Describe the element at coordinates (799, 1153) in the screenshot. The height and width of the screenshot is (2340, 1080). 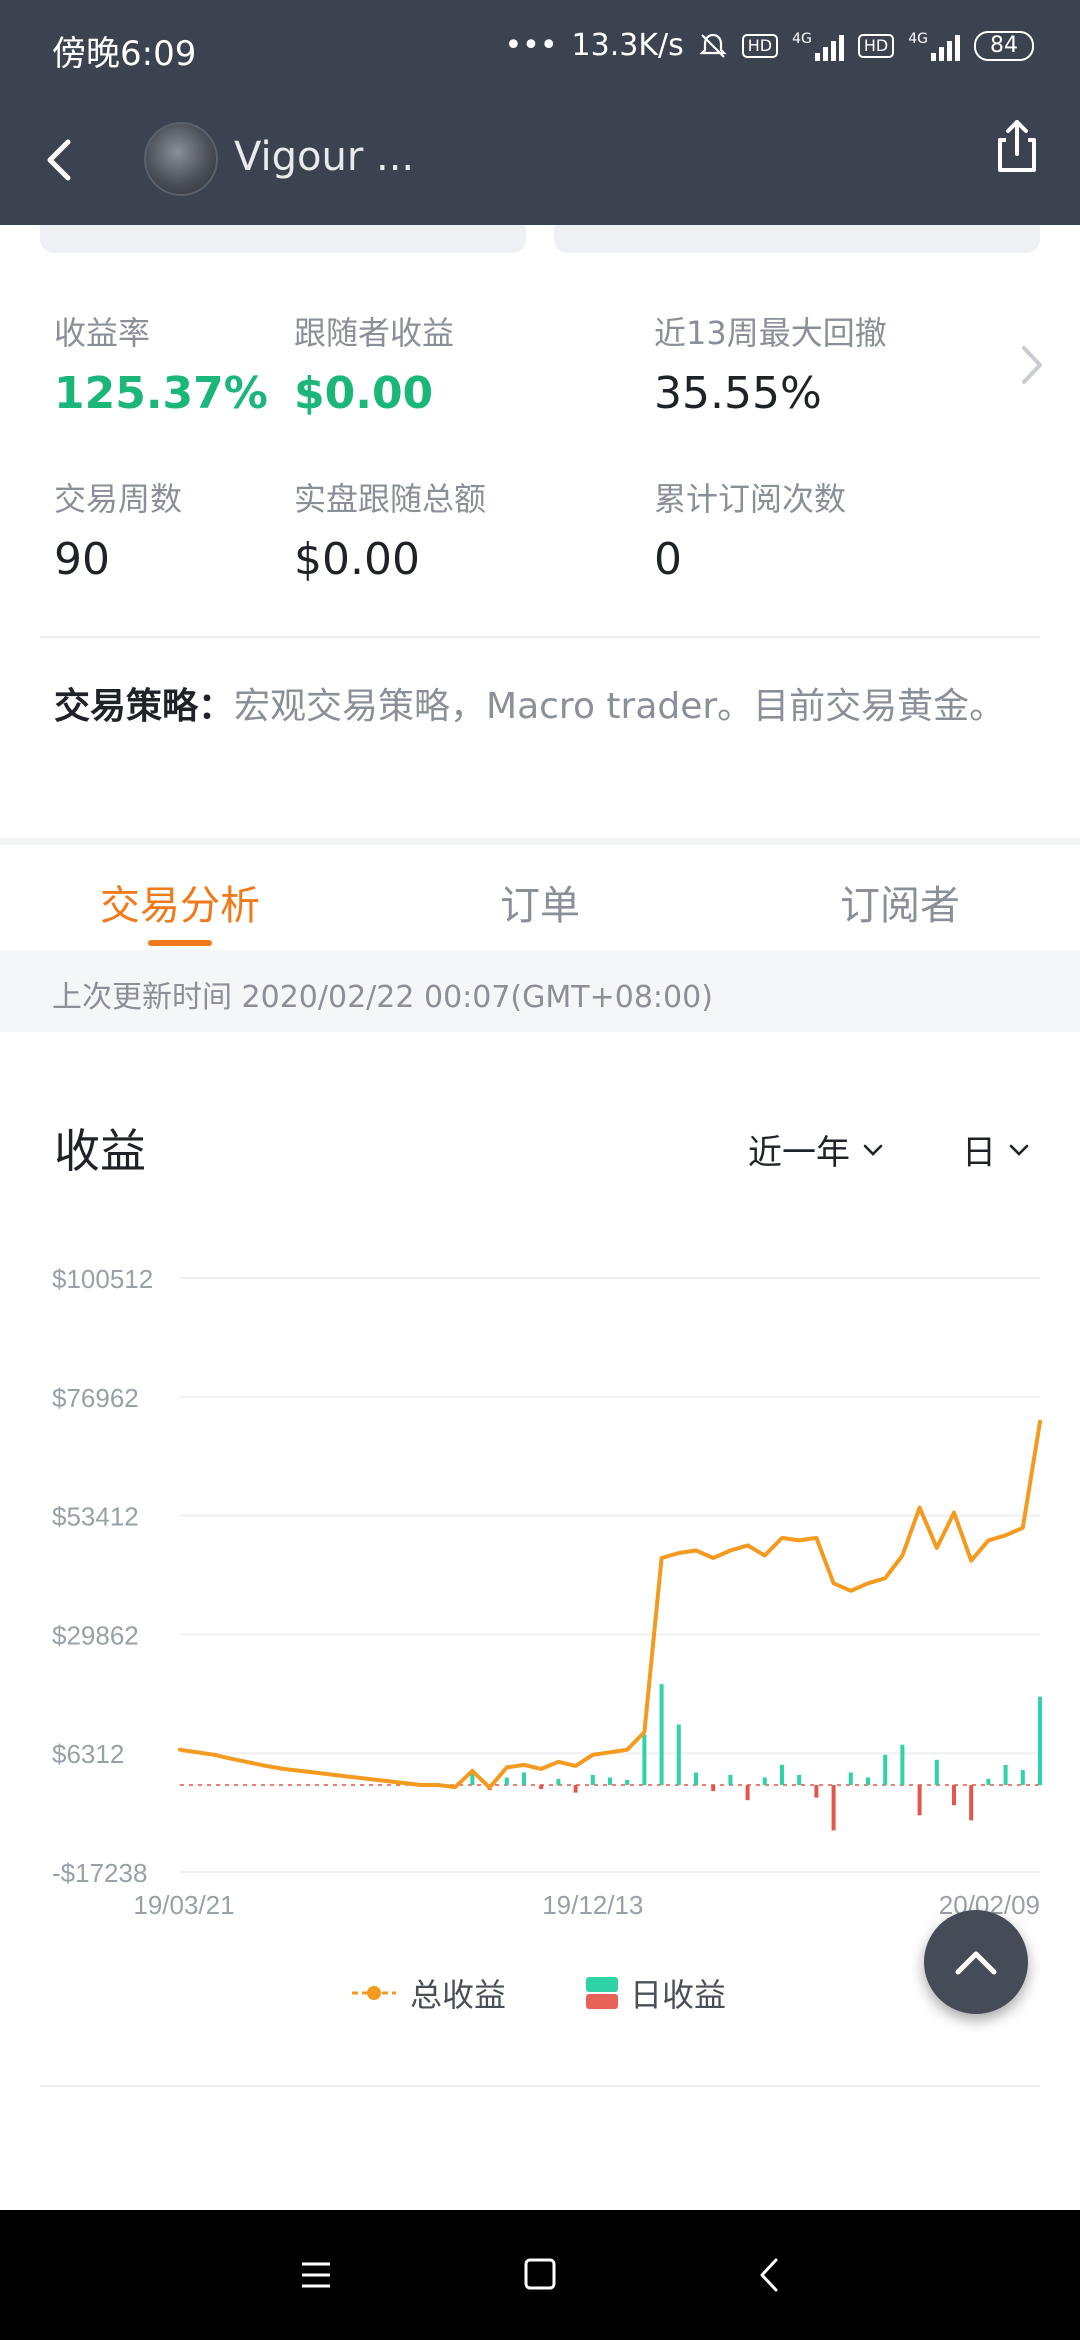
I see `range-select-value: 近一年` at that location.